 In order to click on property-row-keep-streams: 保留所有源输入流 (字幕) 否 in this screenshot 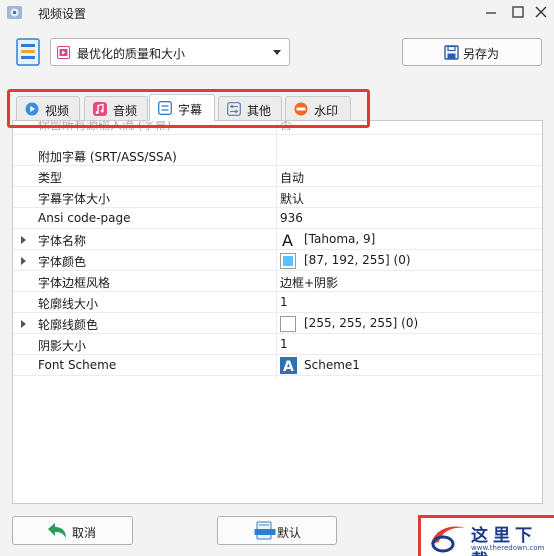, I will do `click(277, 128)`.